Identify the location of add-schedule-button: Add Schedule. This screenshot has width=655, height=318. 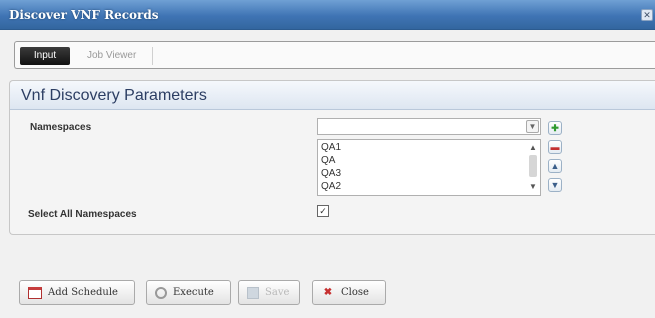
(77, 292).